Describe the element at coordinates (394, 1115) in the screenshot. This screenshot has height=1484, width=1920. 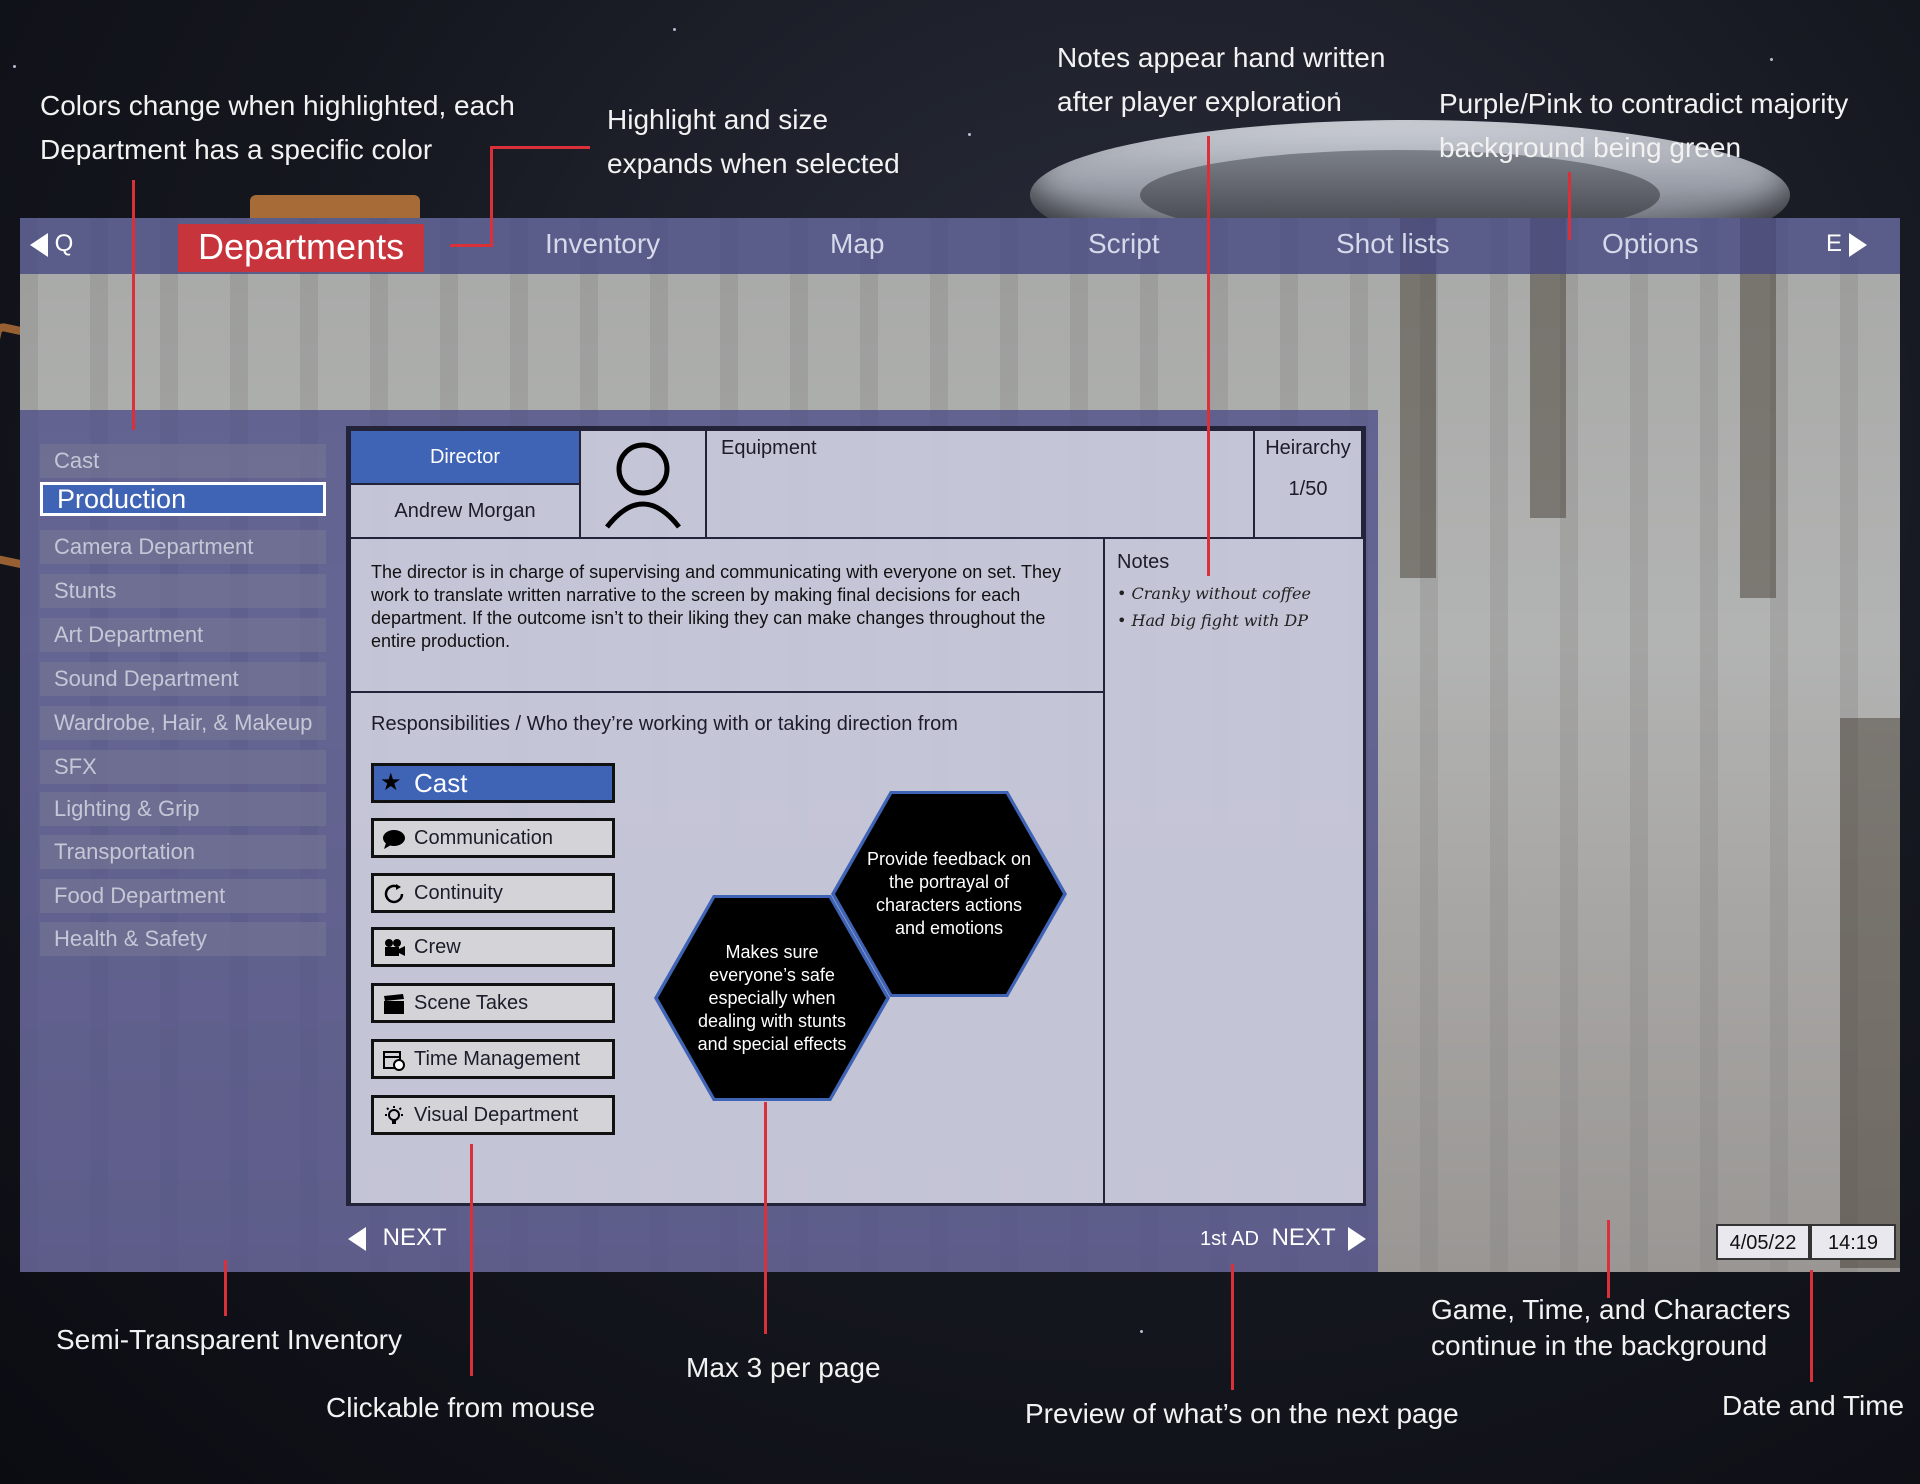
I see `lightbulb-icon` at that location.